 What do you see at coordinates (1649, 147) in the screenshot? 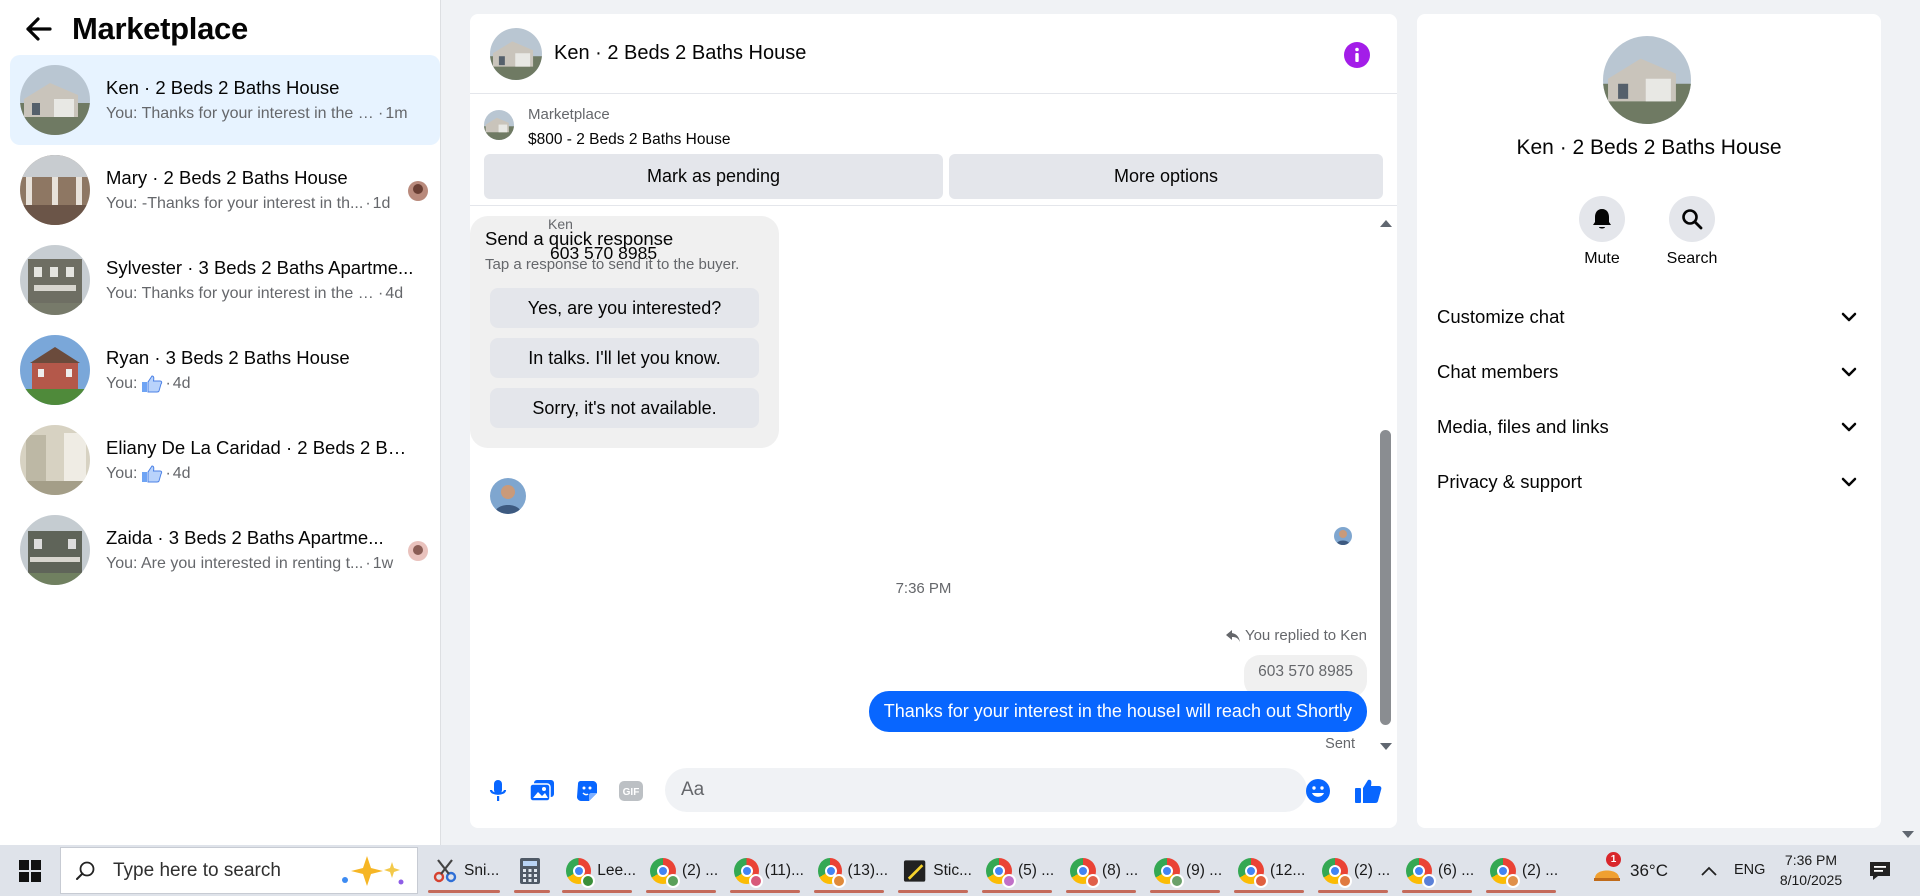
I see `details-name: Ken · 2 Beds 2 Baths House` at bounding box center [1649, 147].